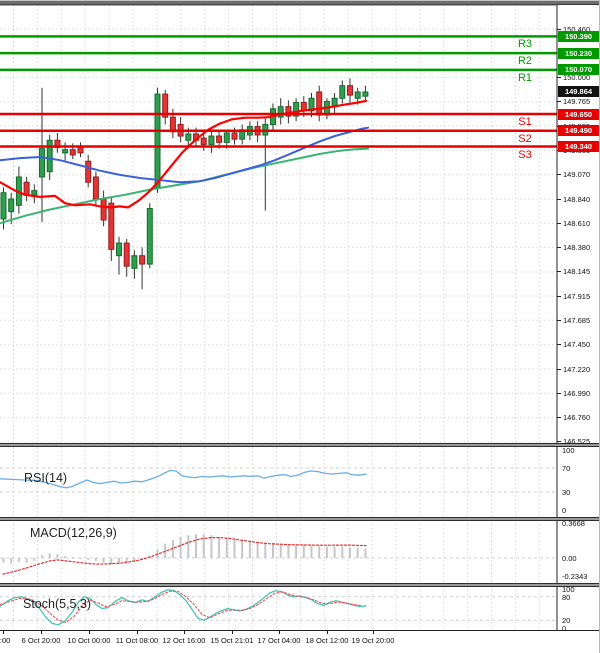  What do you see at coordinates (525, 138) in the screenshot?
I see `pivot-label-s2: S2` at bounding box center [525, 138].